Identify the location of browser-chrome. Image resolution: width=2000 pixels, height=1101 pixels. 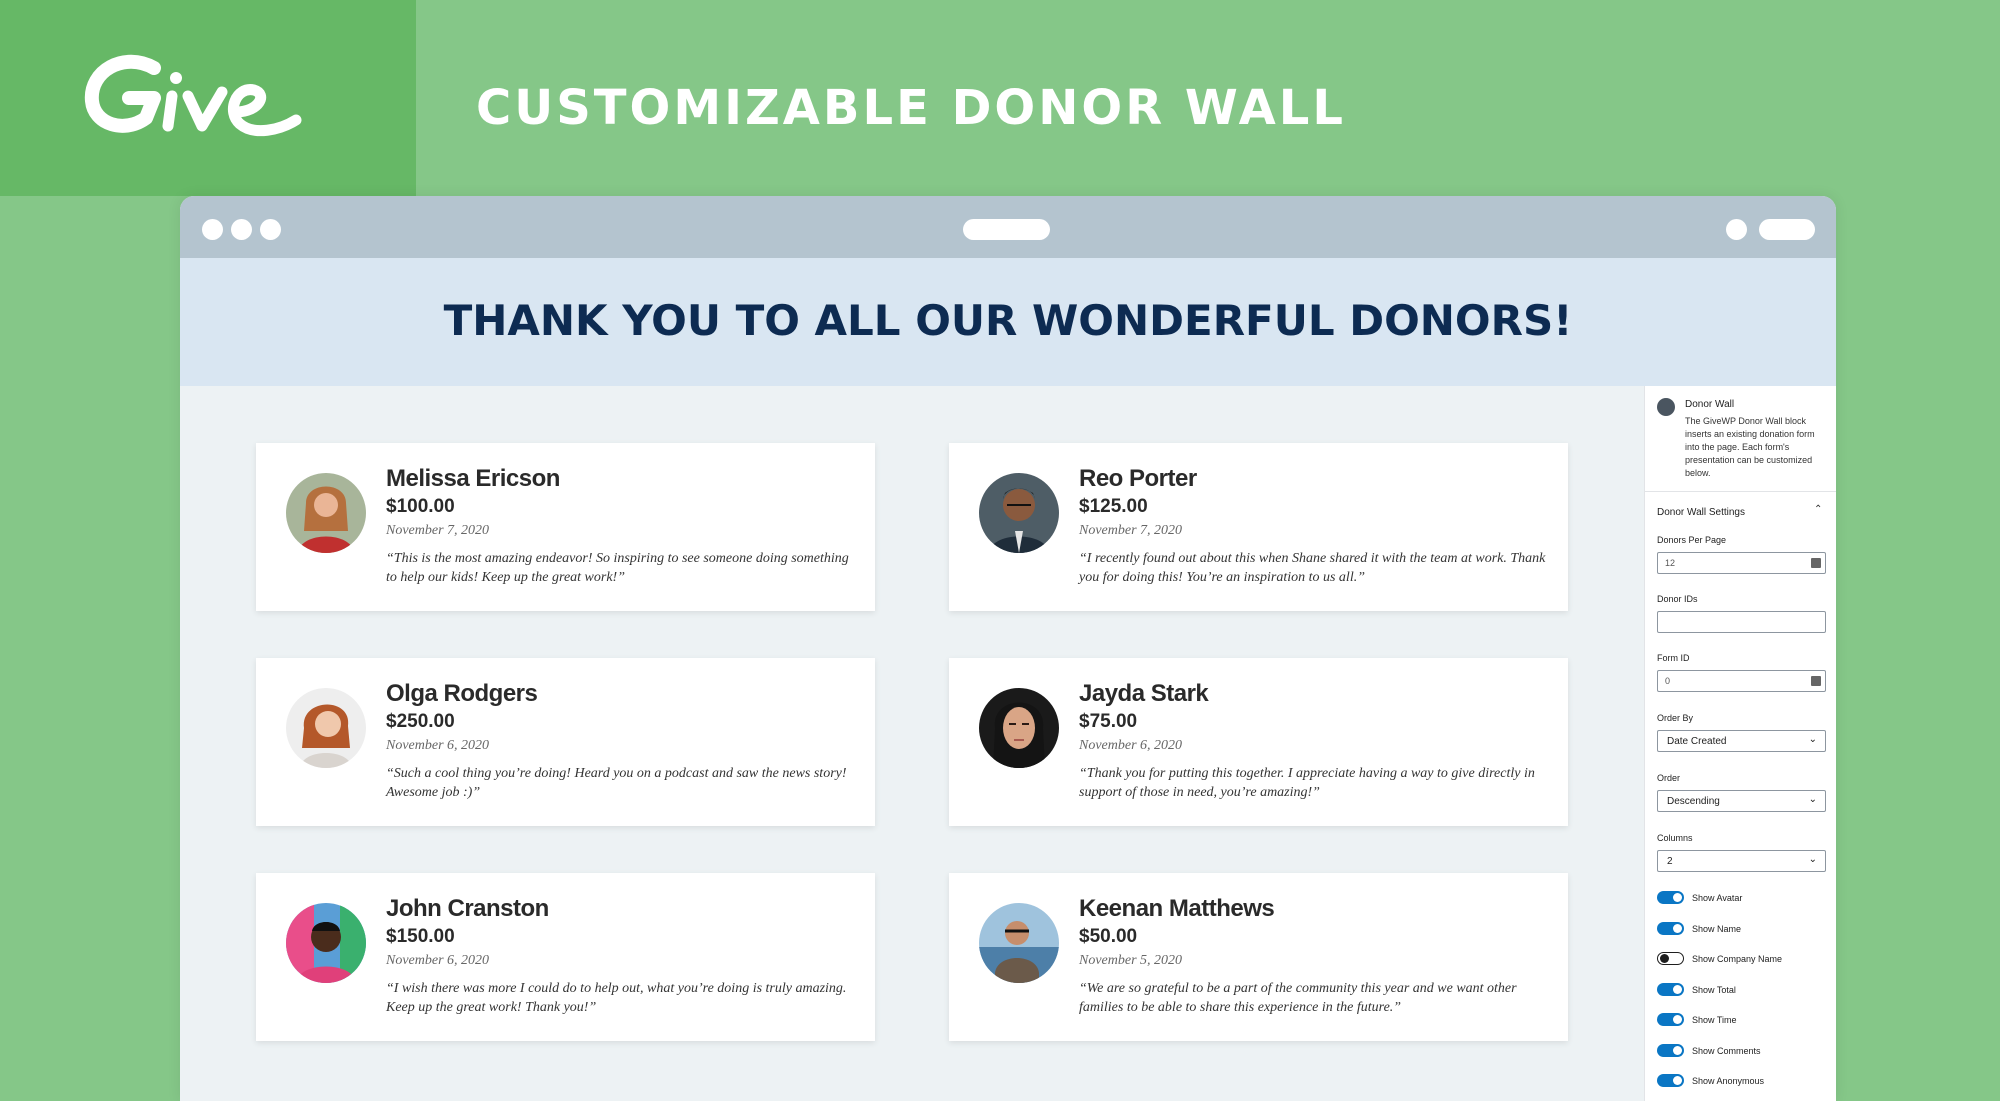
(1008, 227).